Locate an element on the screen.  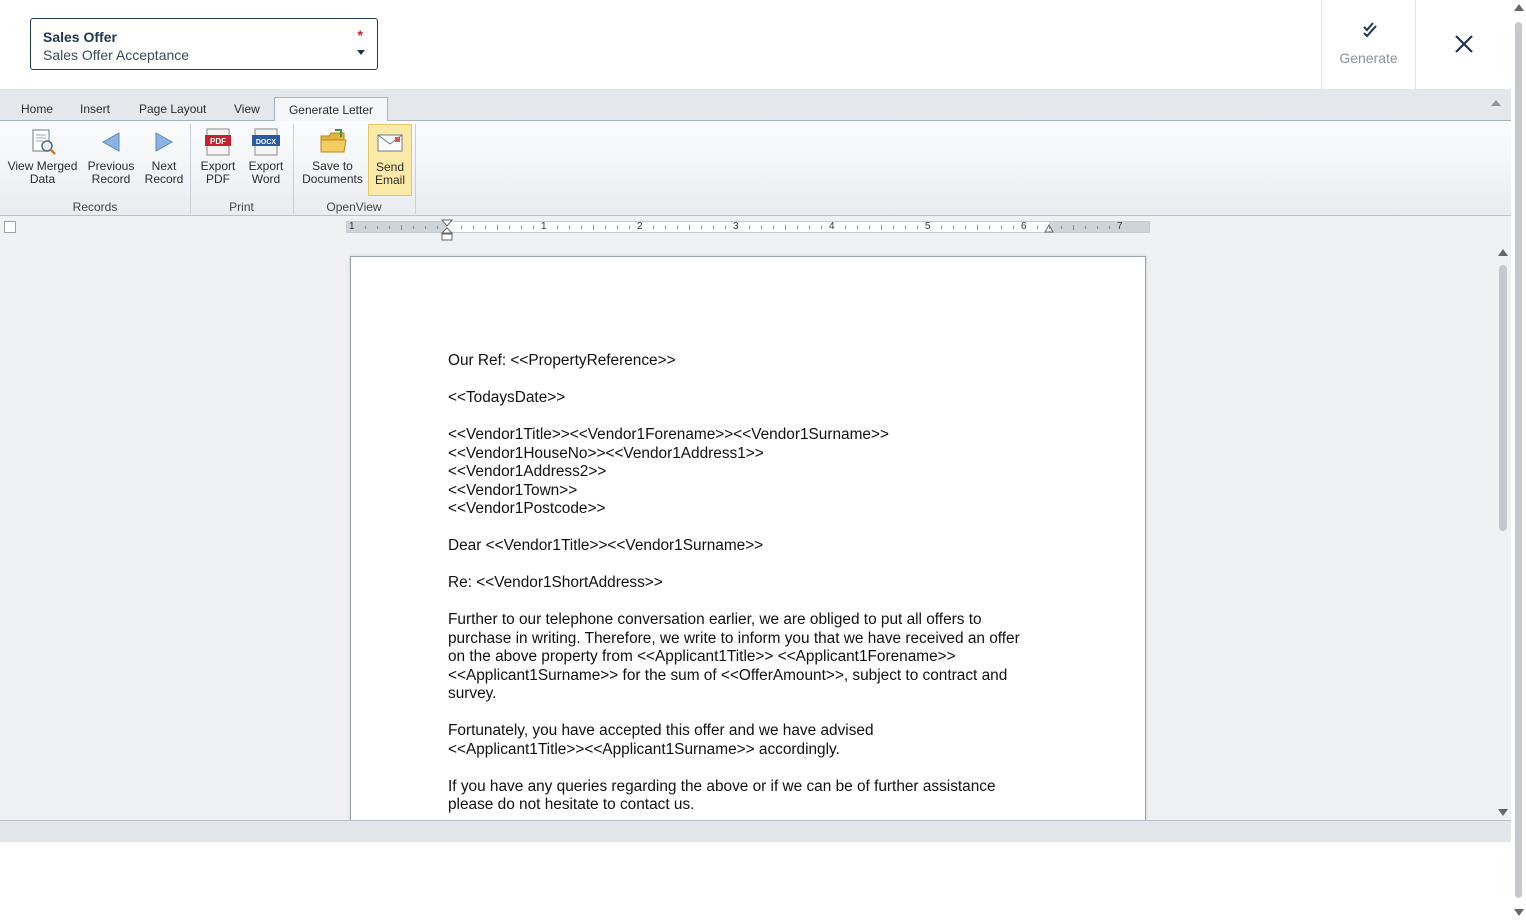
ruler-margin-right is located at coordinates (1099, 227).